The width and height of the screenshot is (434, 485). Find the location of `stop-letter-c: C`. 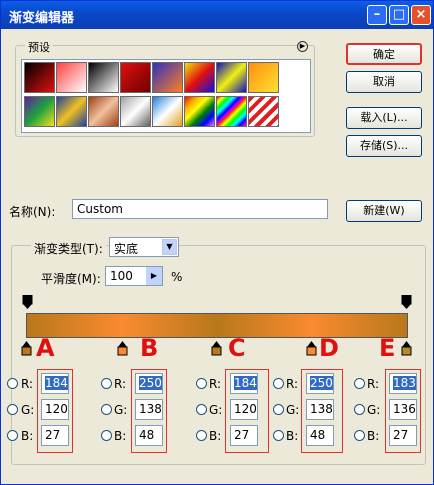

stop-letter-c: C is located at coordinates (237, 348).